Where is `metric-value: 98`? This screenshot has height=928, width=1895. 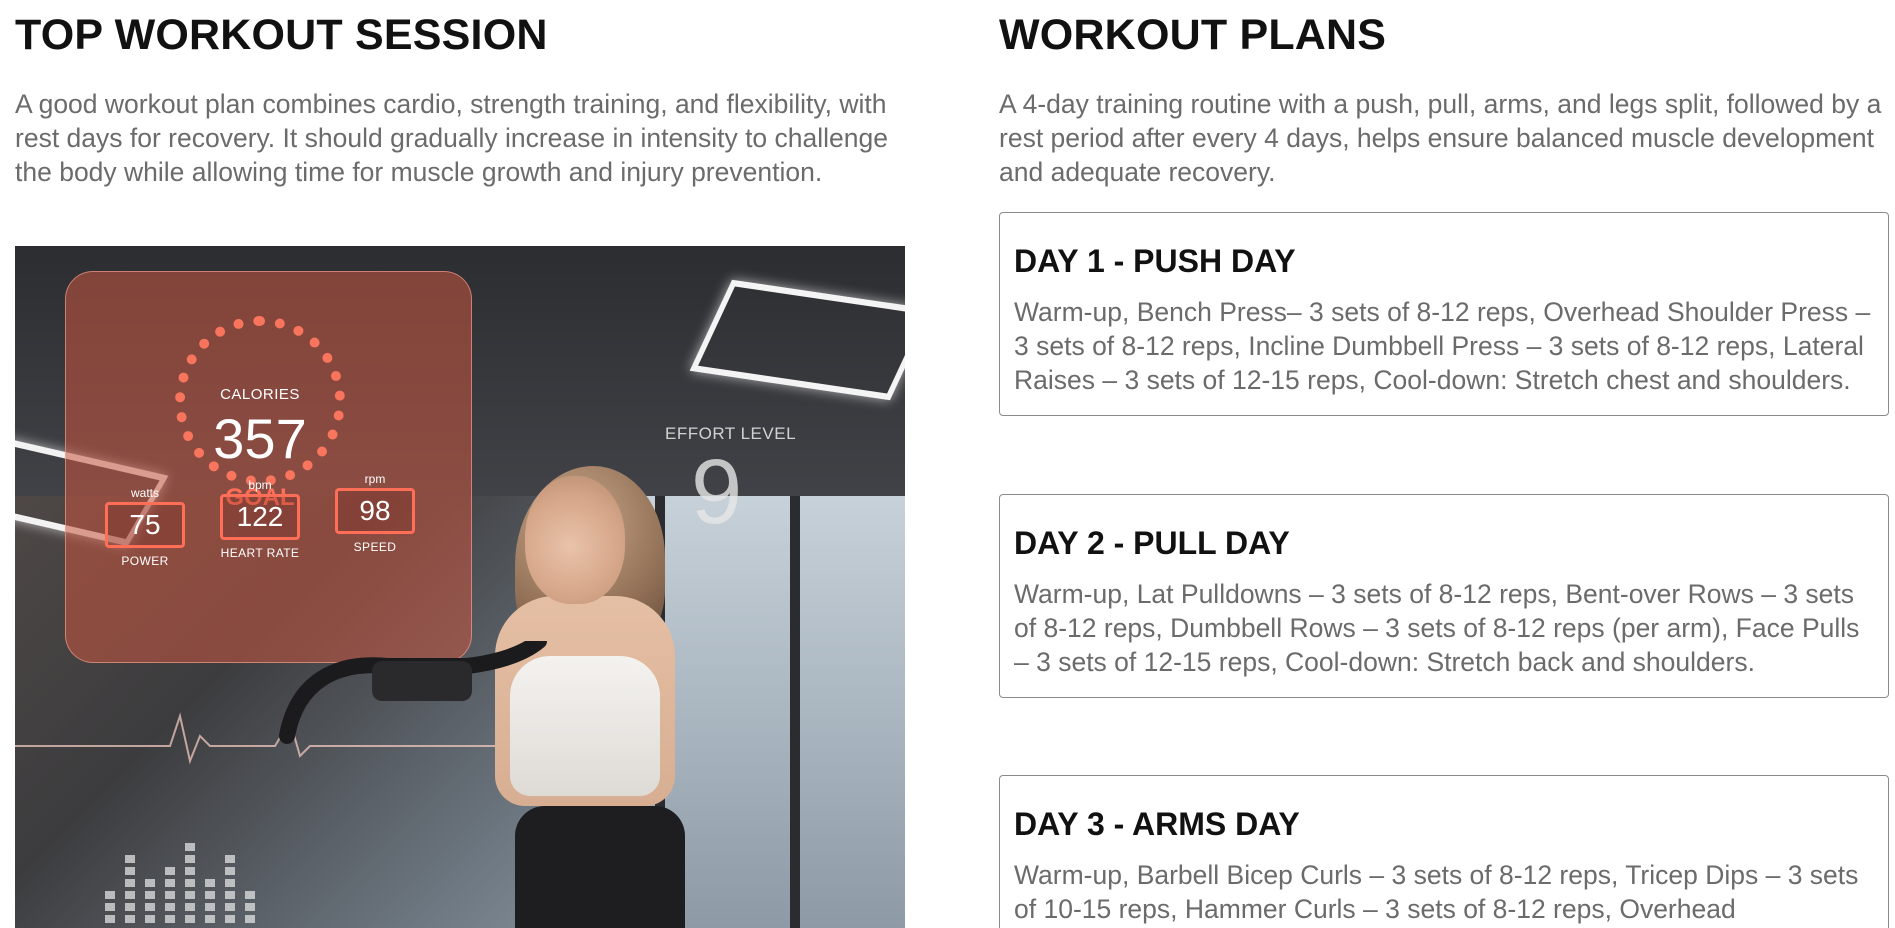 metric-value: 98 is located at coordinates (375, 511).